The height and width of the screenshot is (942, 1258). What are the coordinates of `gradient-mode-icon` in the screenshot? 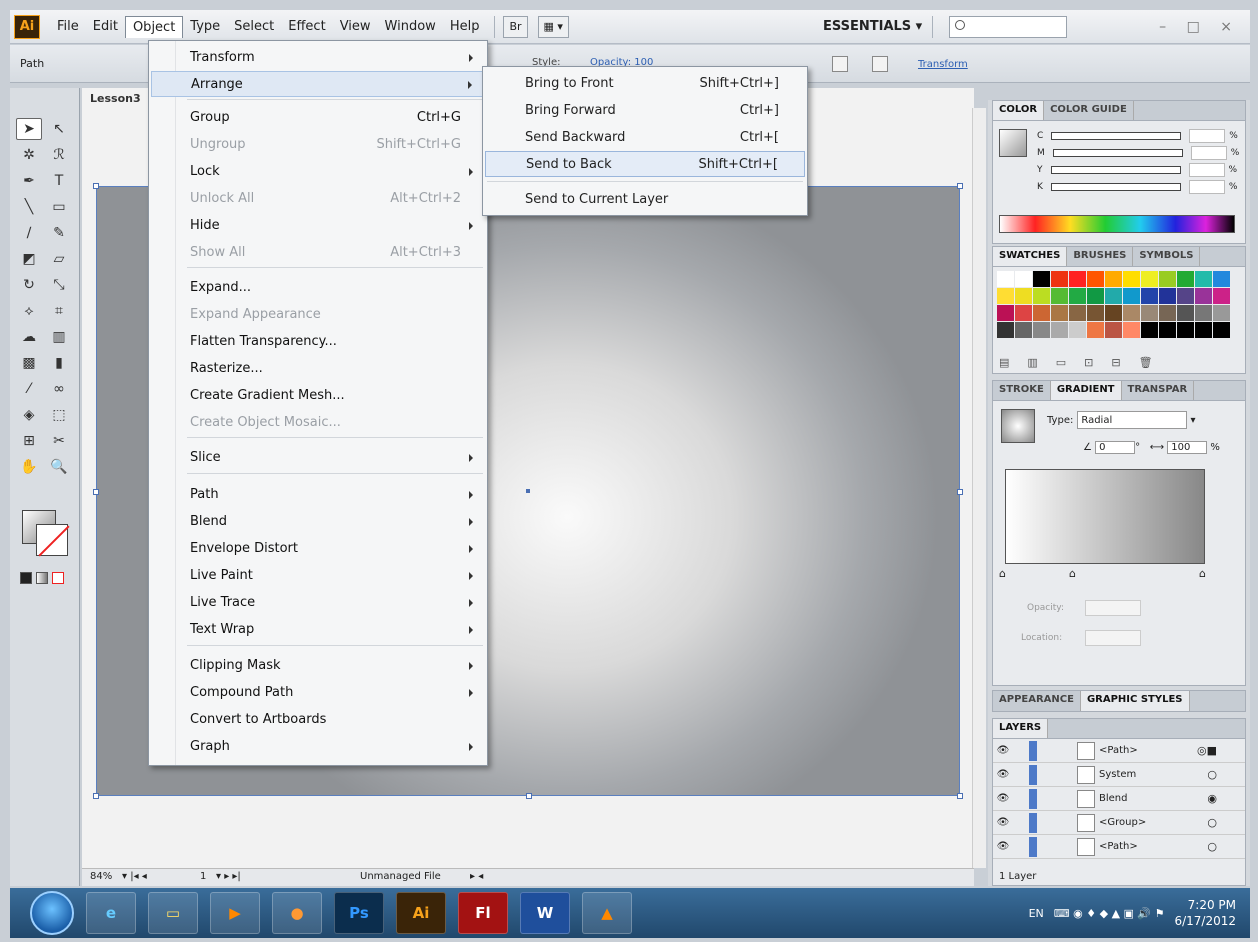 It's located at (42, 578).